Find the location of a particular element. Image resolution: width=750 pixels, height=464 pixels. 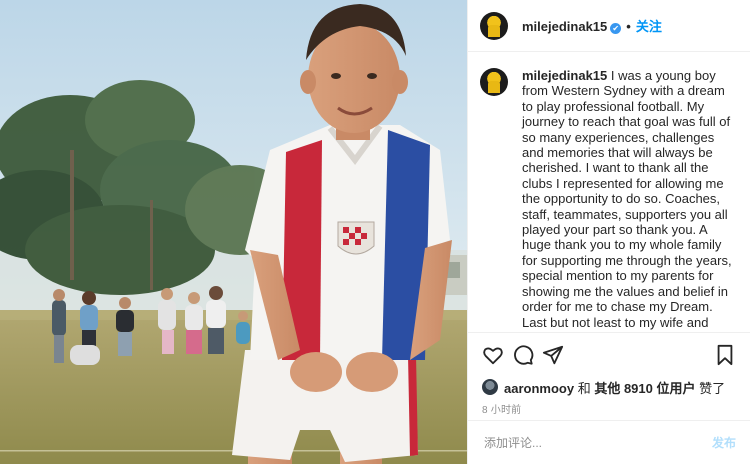

comment-button is located at coordinates (523, 355).